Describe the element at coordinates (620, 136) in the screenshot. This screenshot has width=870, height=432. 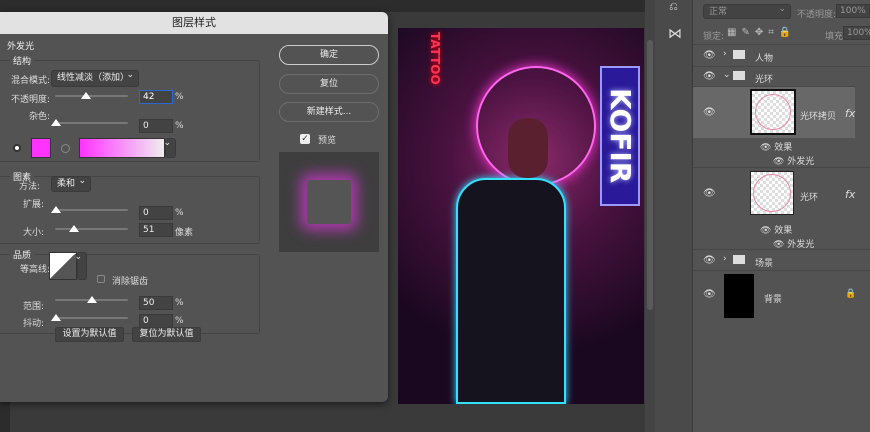
I see `sign-kofir: KOFIR` at that location.